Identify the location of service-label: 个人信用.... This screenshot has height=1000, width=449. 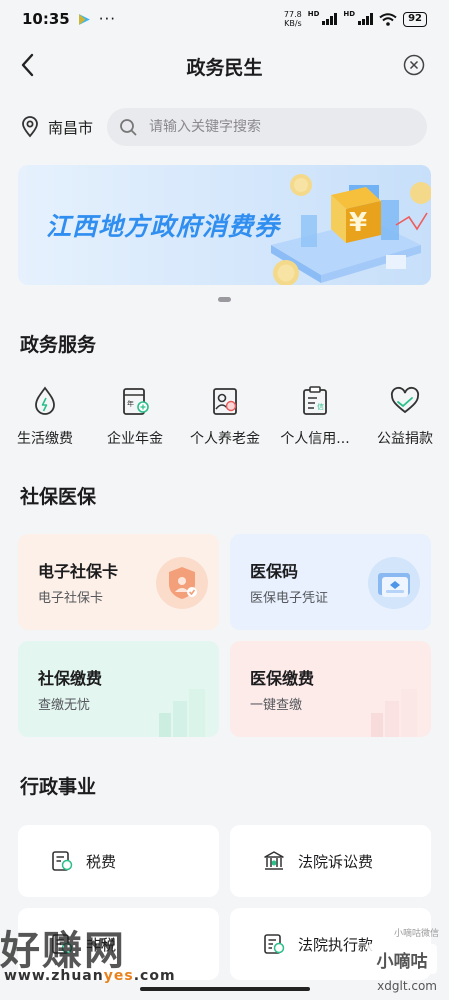
(315, 439).